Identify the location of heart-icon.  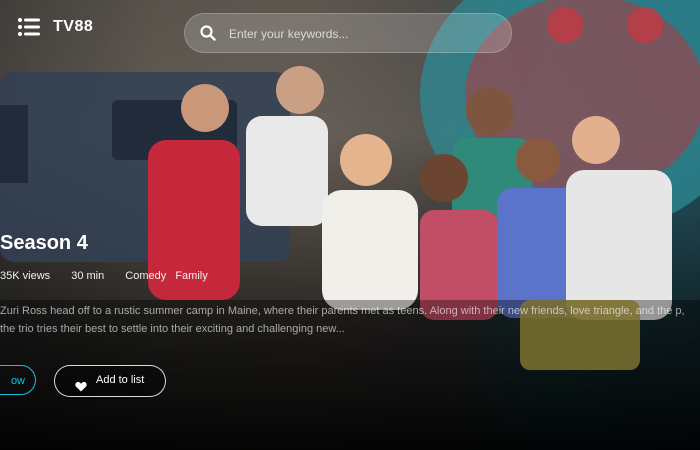
(81, 383).